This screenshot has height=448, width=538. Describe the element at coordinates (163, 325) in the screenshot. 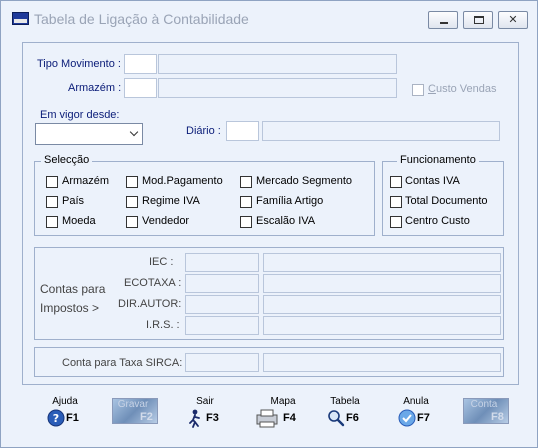

I see `irs-label: I.R.S. :` at that location.